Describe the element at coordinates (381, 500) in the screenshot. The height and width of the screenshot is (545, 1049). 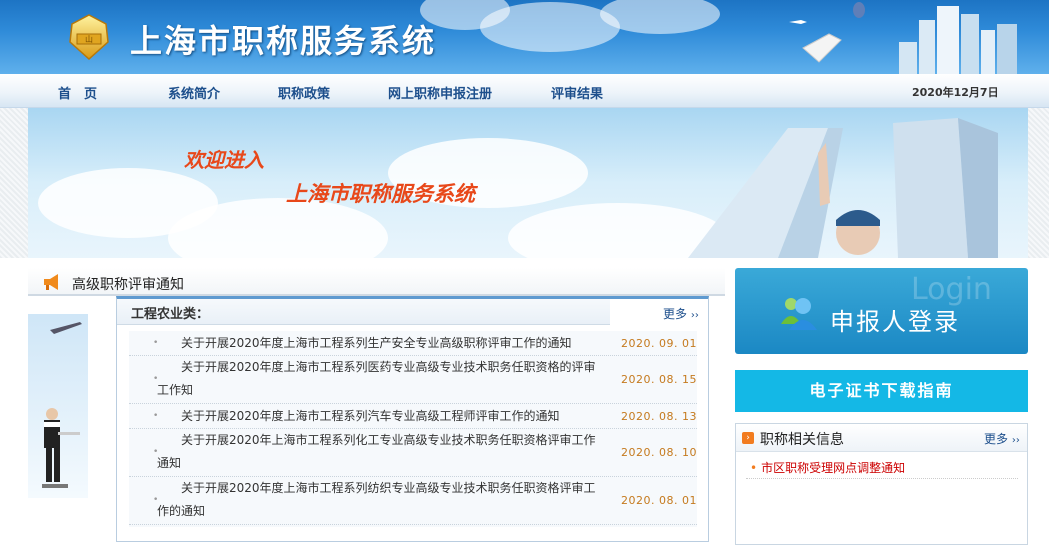
I see `notice-title: 关于开展2020年度上海市工程系列纺织专业高级专业技术职务任职资格评审工作的通知` at that location.